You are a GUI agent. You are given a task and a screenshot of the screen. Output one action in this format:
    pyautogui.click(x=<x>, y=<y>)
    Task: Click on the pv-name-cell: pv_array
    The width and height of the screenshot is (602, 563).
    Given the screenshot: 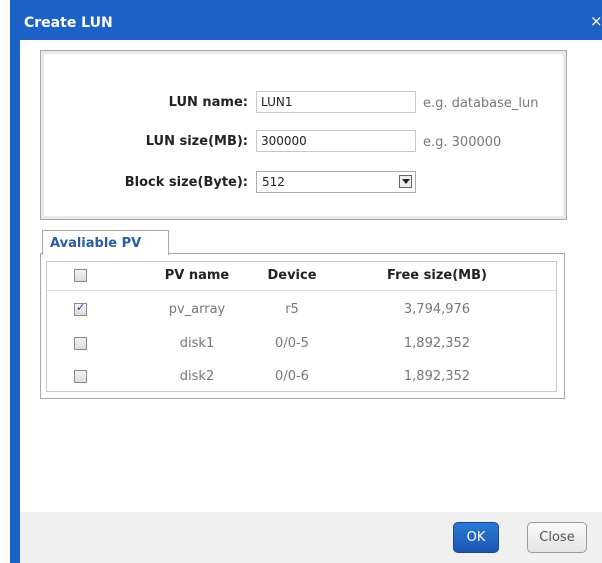 What is the action you would take?
    pyautogui.click(x=197, y=309)
    